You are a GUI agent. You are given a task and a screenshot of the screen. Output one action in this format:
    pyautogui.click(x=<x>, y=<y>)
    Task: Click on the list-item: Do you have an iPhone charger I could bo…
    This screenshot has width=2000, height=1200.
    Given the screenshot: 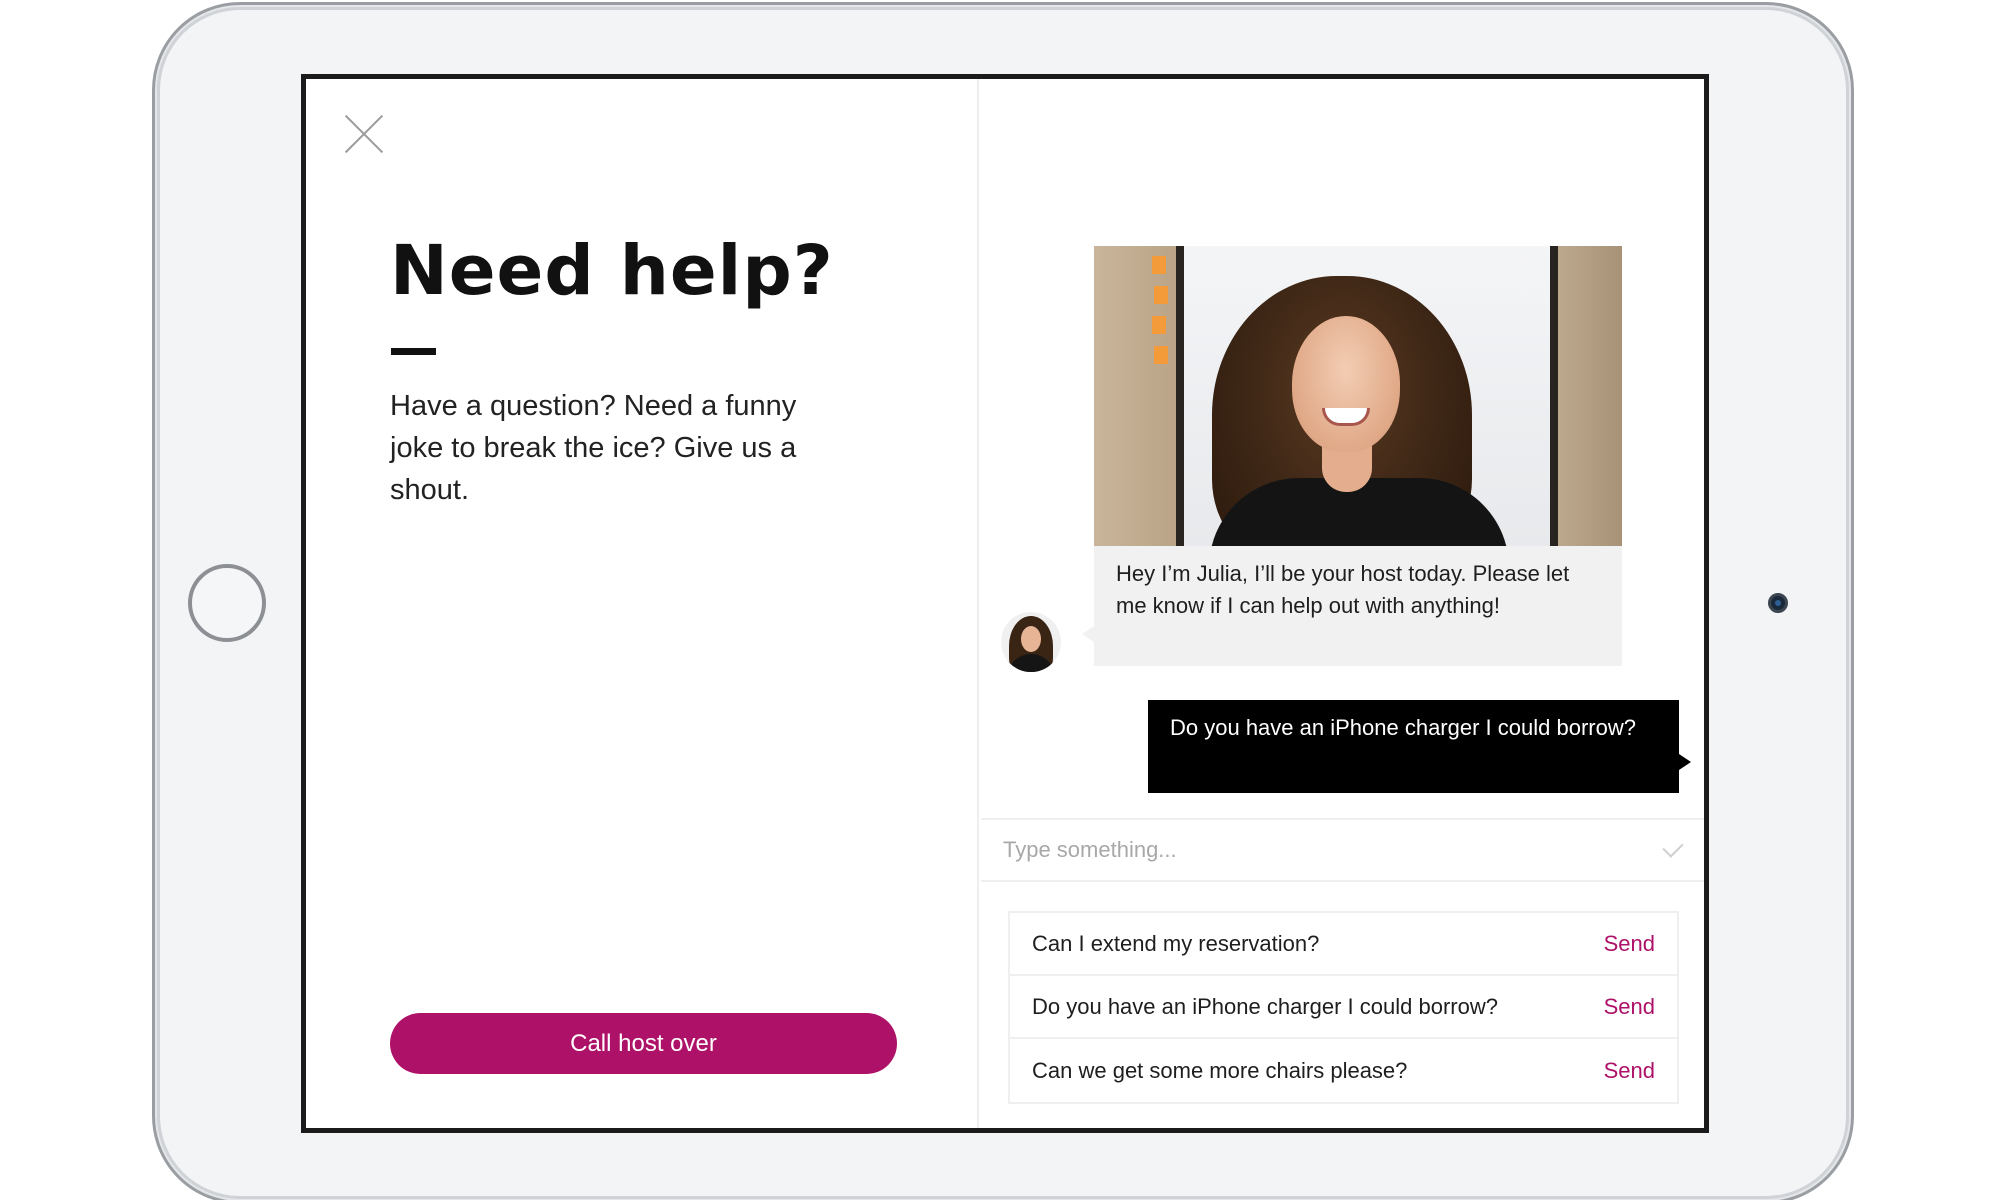 What is the action you would take?
    pyautogui.click(x=1343, y=1007)
    